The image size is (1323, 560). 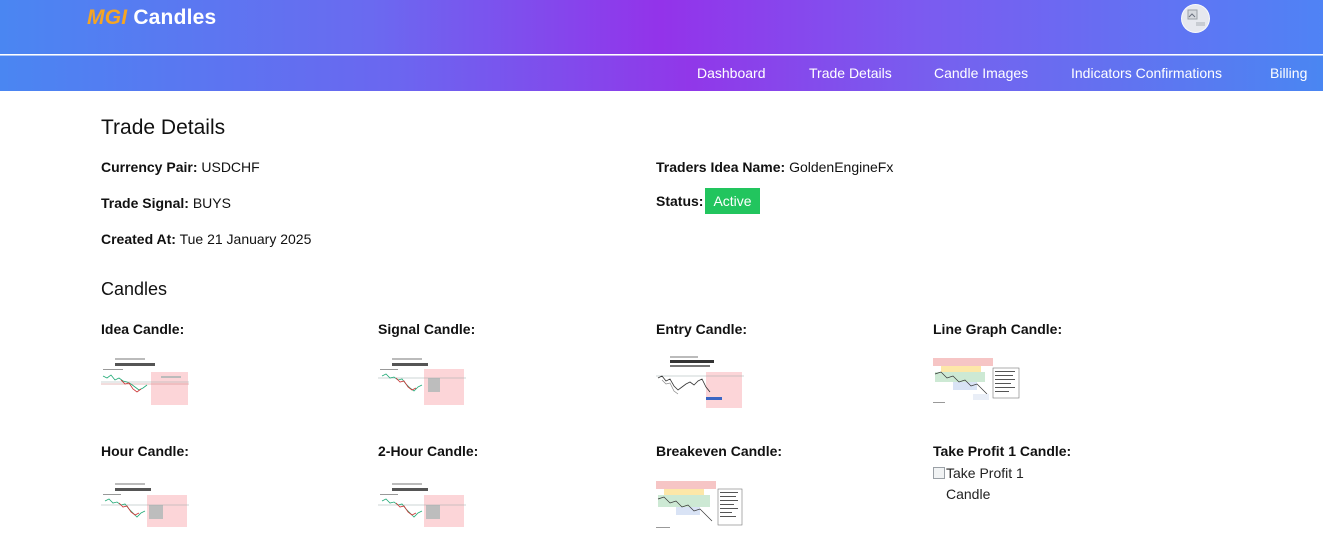 I want to click on created-at-value: Tue 21 January 2025, so click(x=245, y=239).